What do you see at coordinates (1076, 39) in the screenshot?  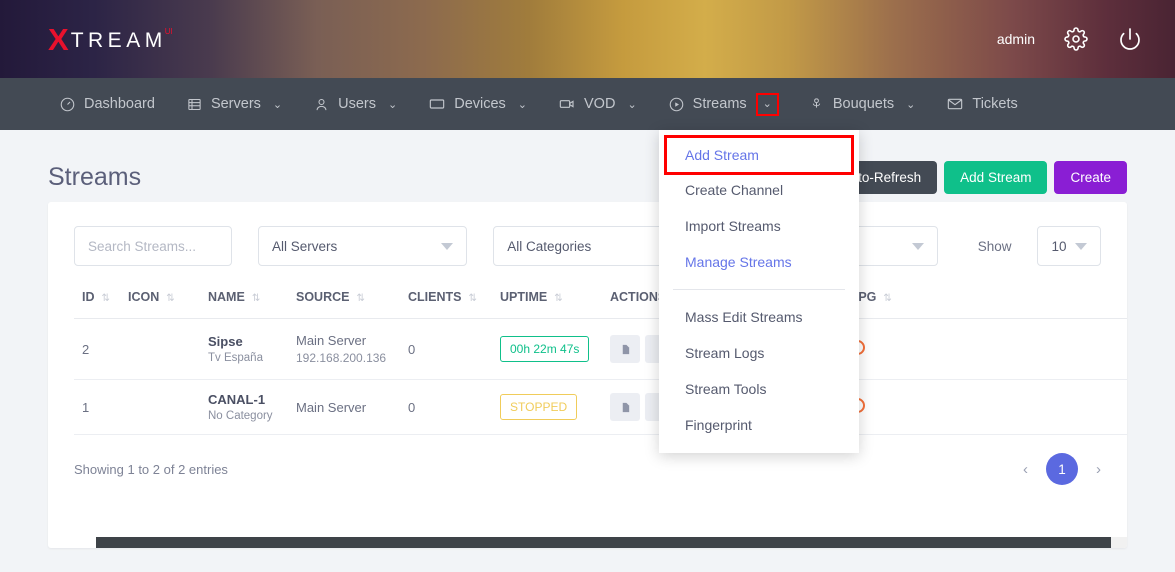 I see `gear-icon` at bounding box center [1076, 39].